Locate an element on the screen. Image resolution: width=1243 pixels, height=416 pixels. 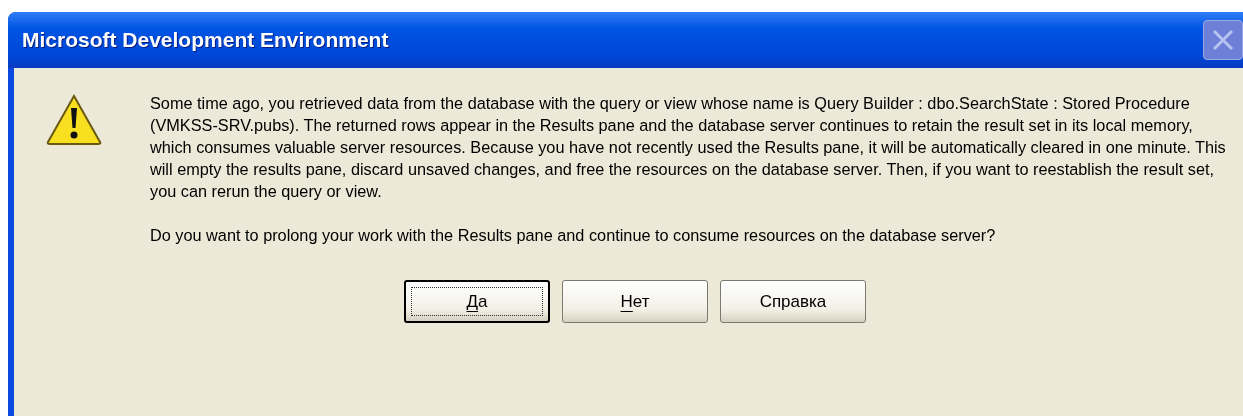
close-button is located at coordinates (1223, 40).